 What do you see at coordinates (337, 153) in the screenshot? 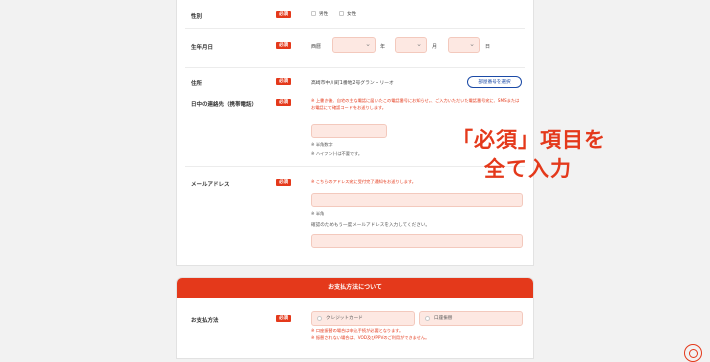
I see `phone-hint-hyphen: ※ ハイフン(-)は不要です。` at bounding box center [337, 153].